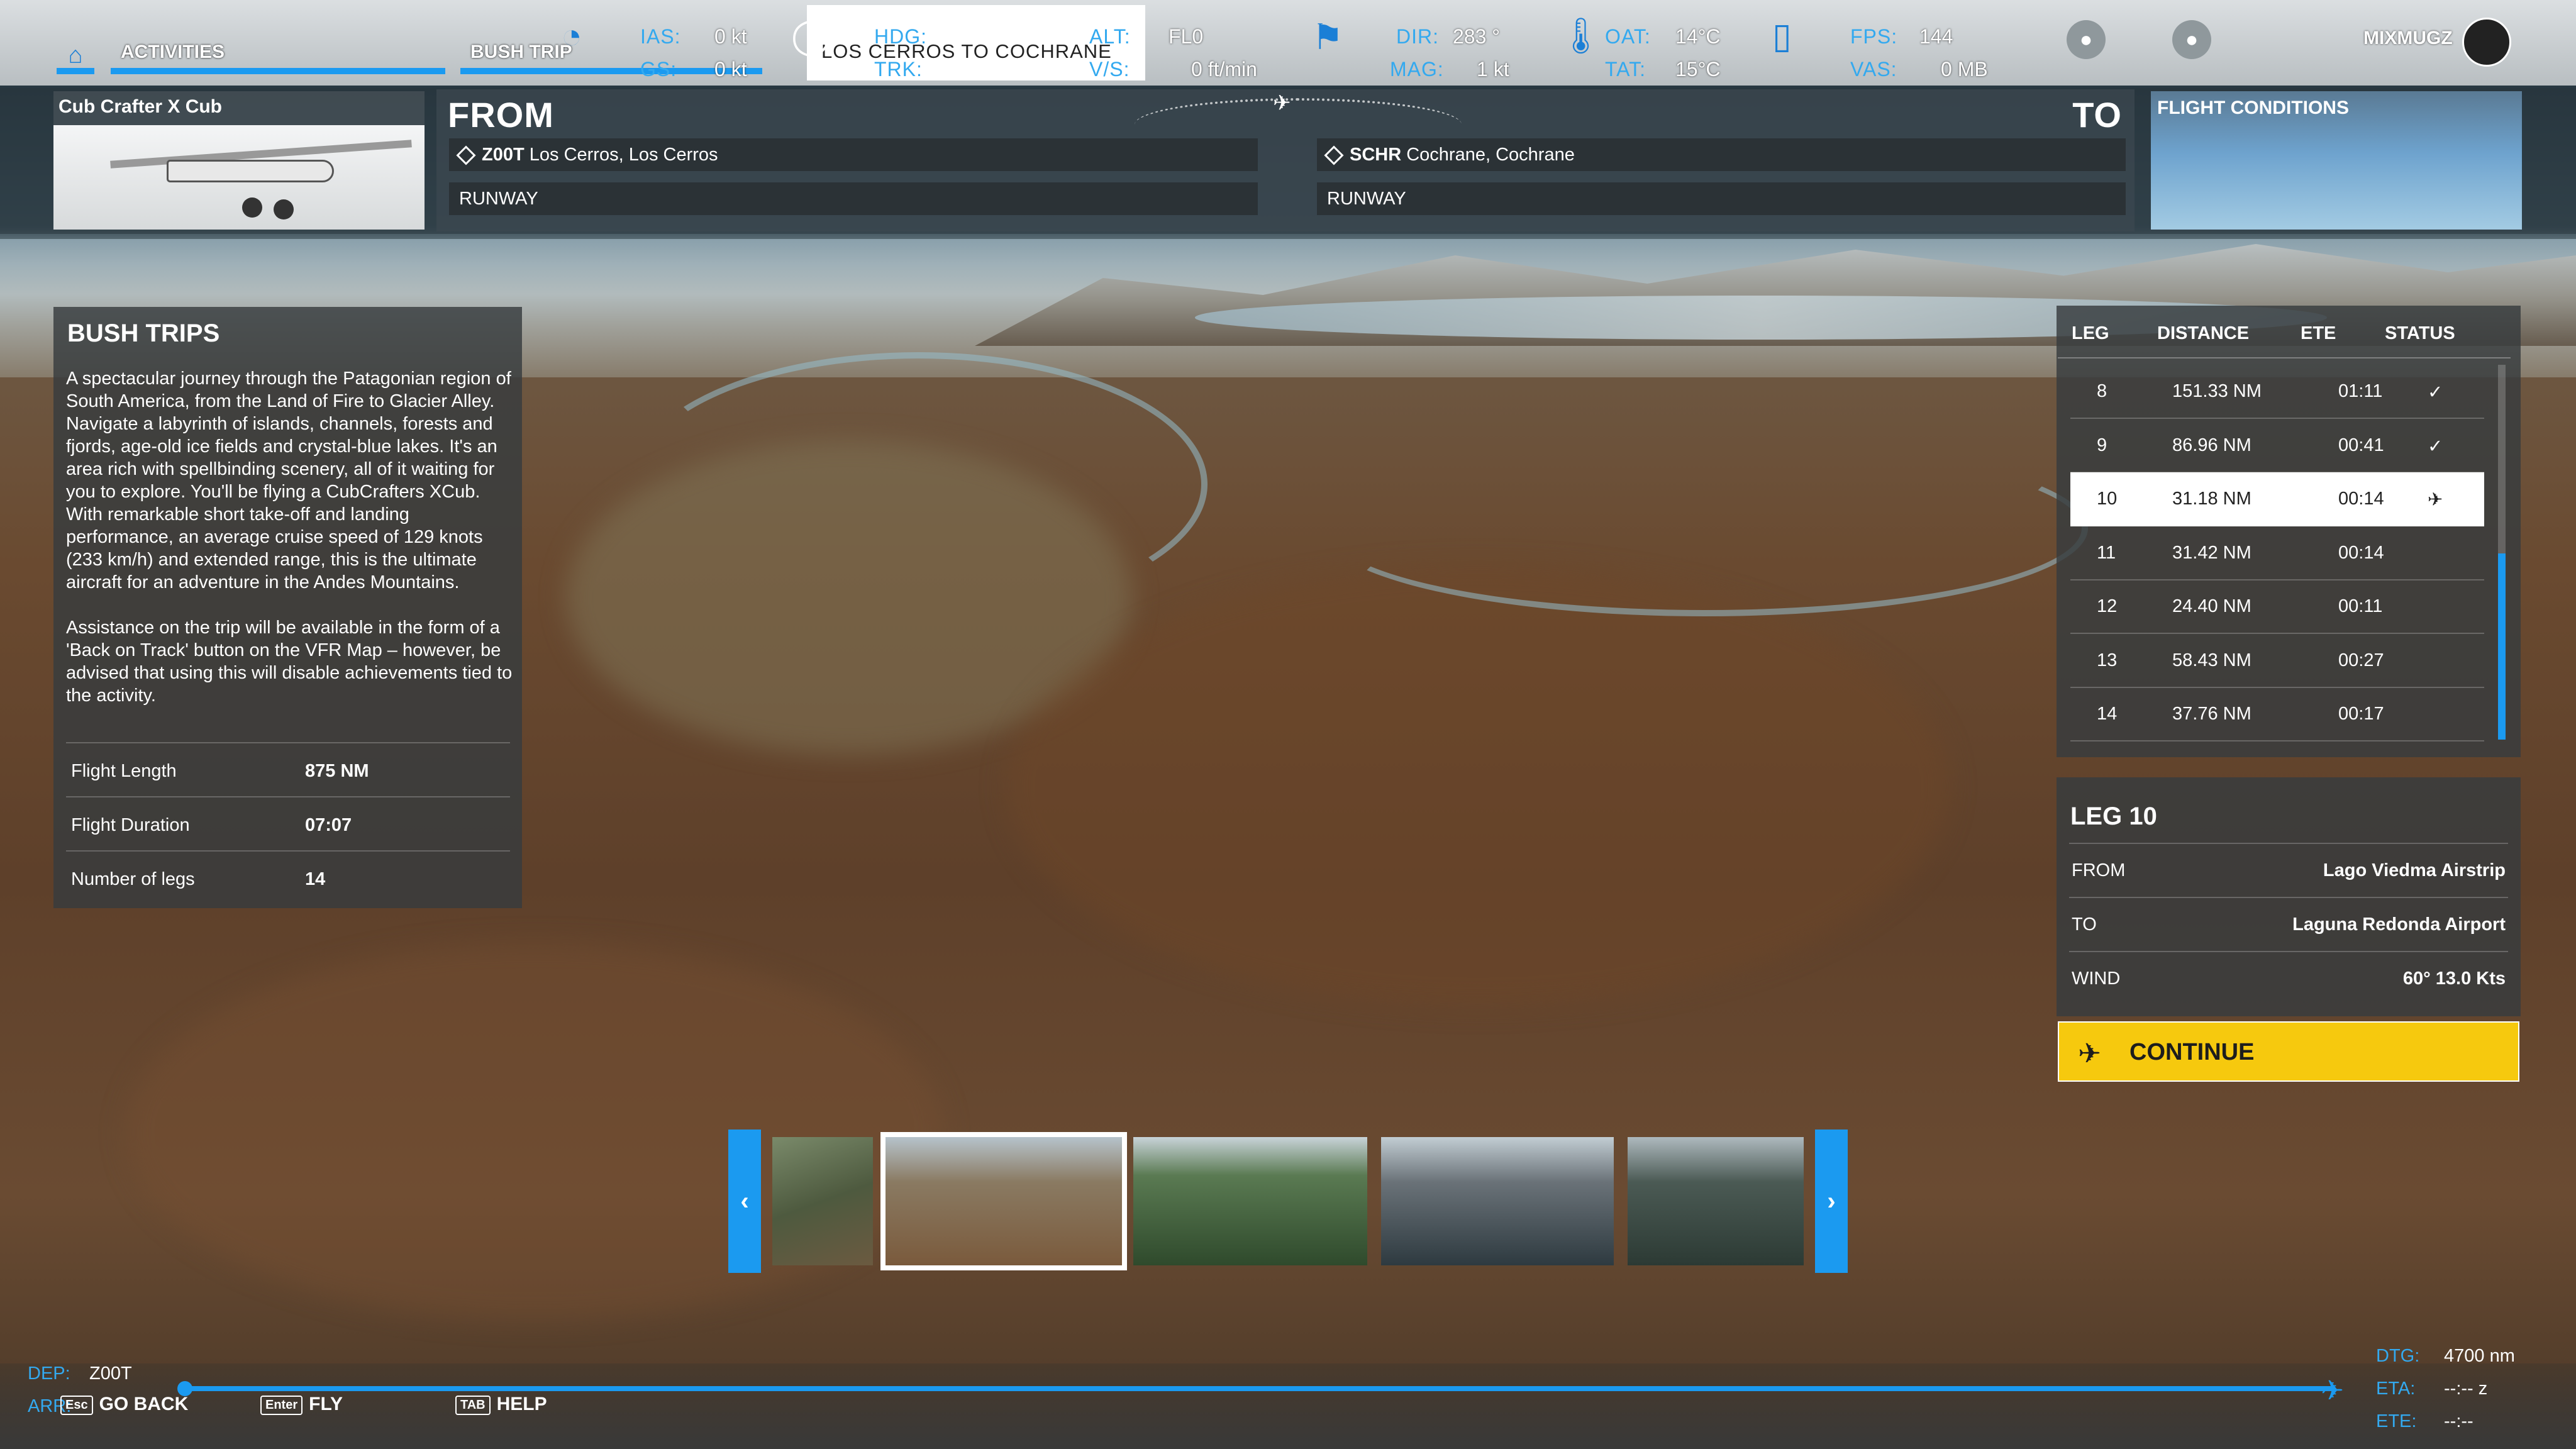  I want to click on leg-row: 12 24.40 NM 00:11, so click(2277, 607).